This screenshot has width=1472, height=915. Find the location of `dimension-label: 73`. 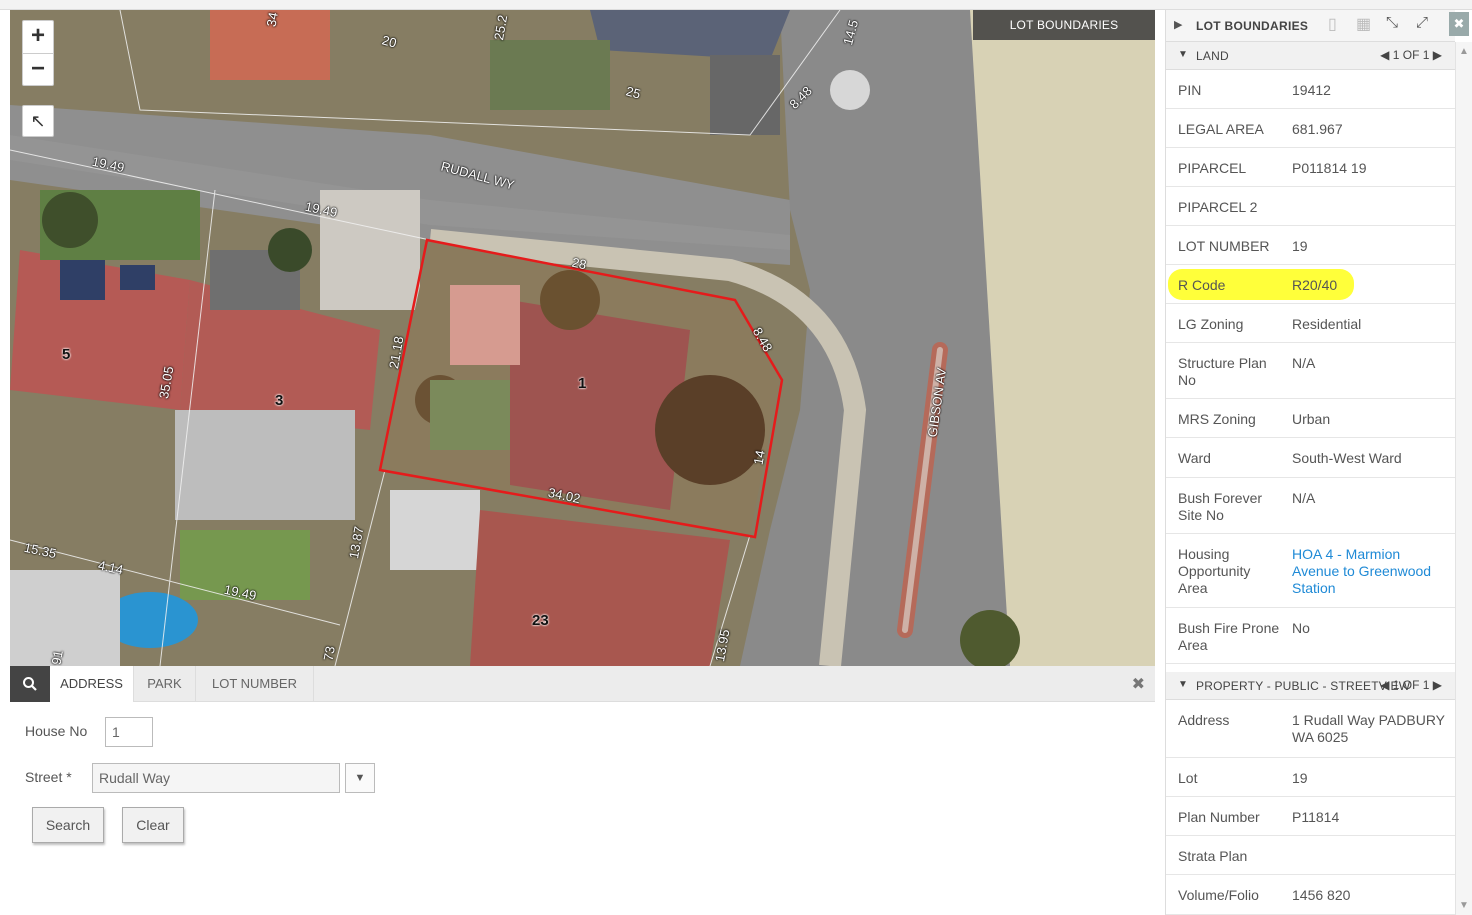

dimension-label: 73 is located at coordinates (329, 653).